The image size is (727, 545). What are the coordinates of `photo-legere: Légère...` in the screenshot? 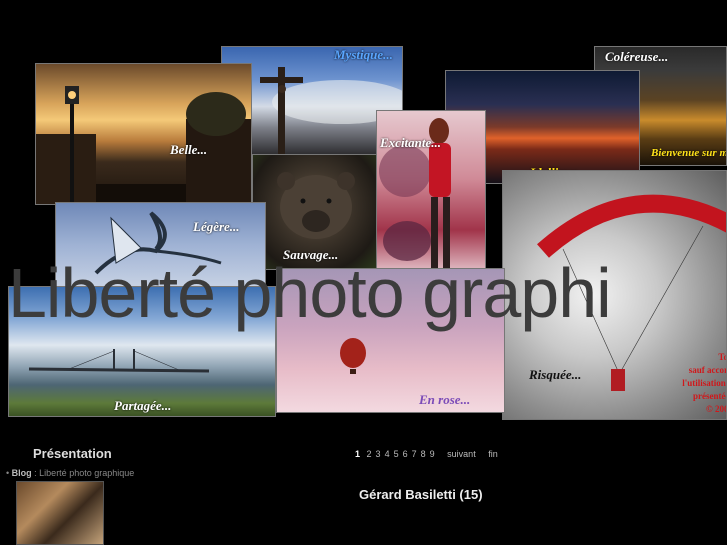 It's located at (160, 245).